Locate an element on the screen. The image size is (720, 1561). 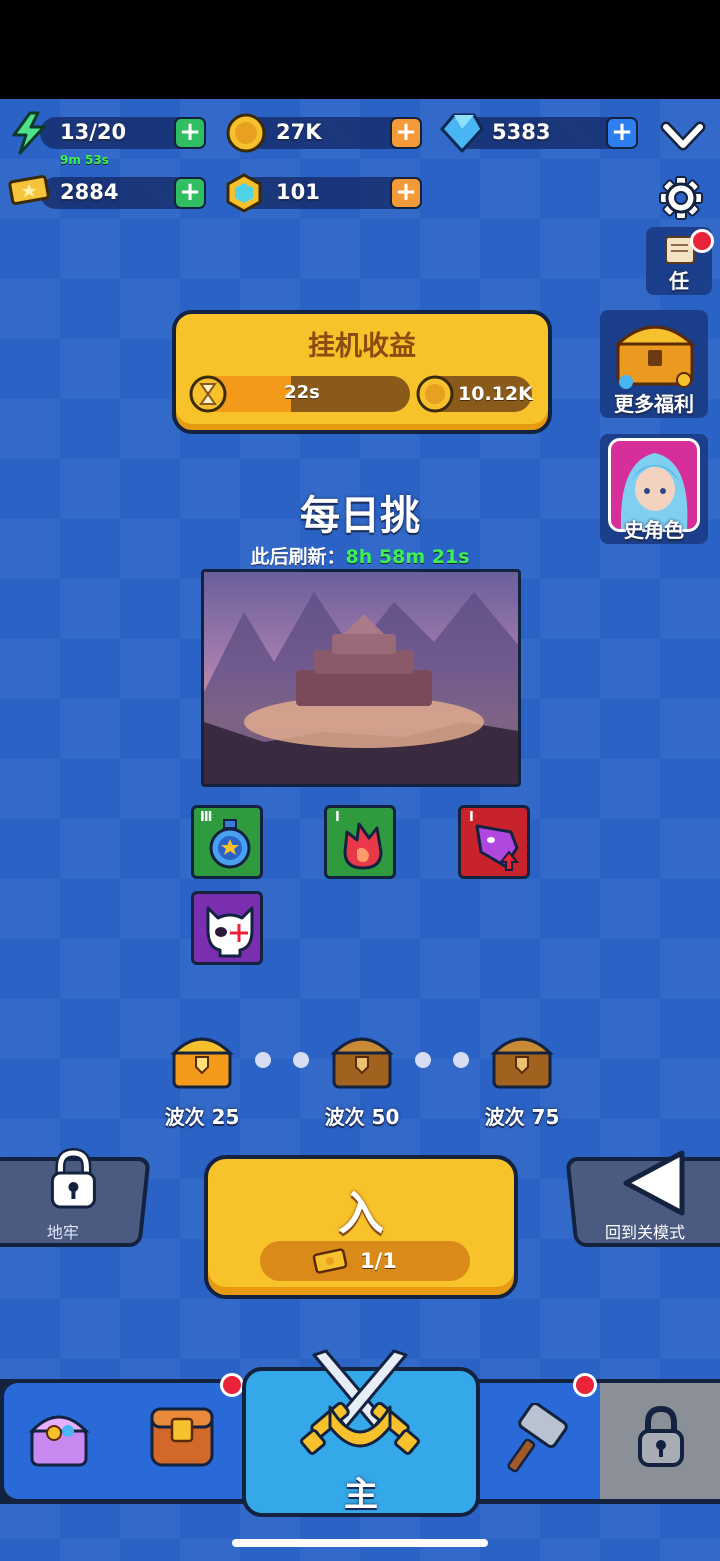
coins-value: 27K is located at coordinates (299, 132).